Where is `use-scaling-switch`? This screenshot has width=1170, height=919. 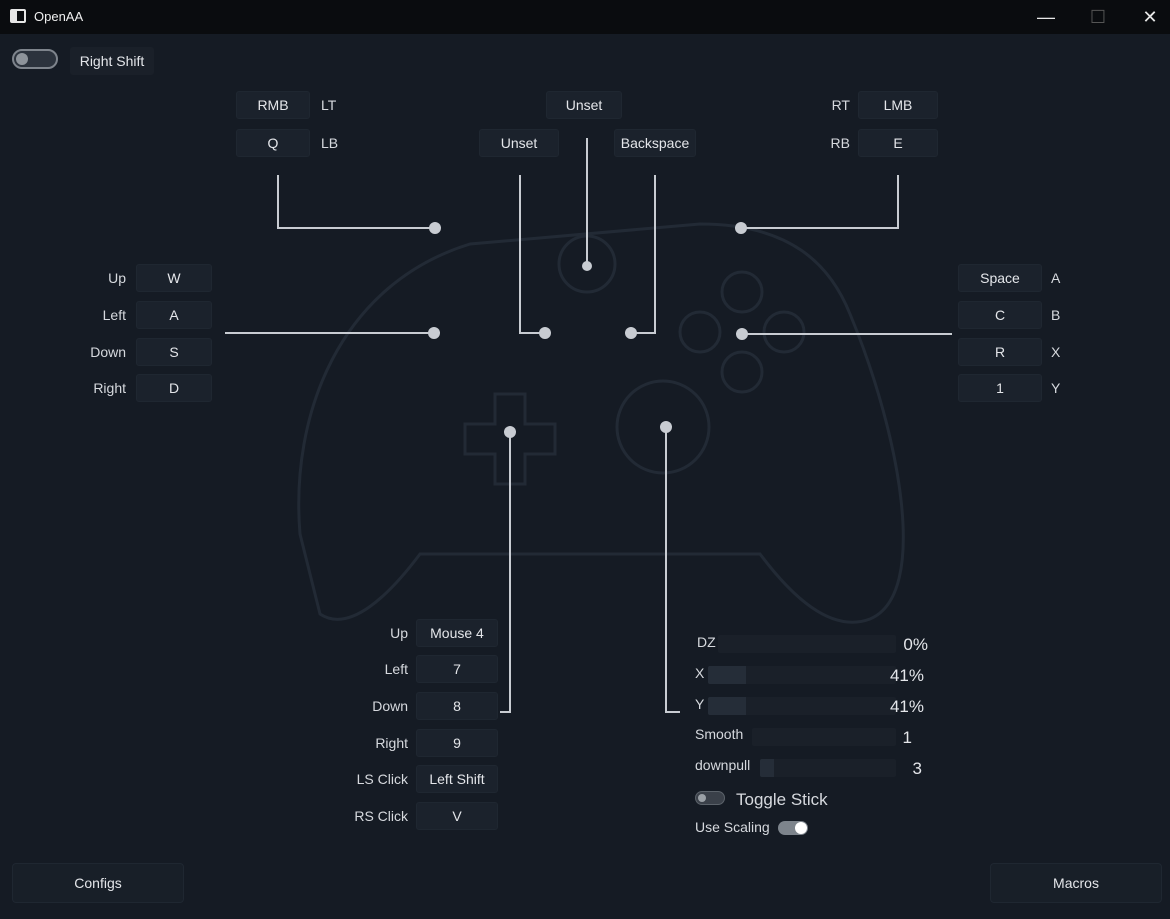 use-scaling-switch is located at coordinates (793, 828).